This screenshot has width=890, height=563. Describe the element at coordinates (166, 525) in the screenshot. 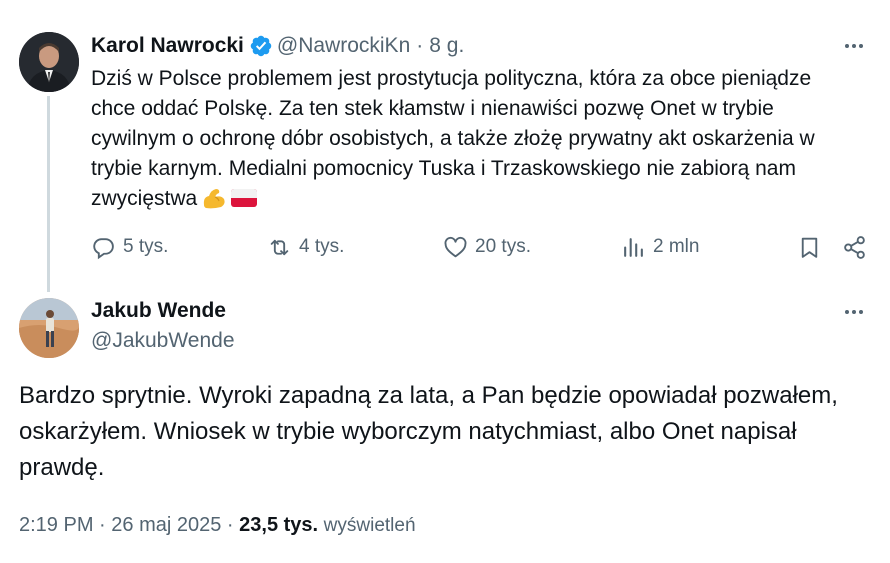

I see `tweet2-date: 26 maj 2025` at that location.